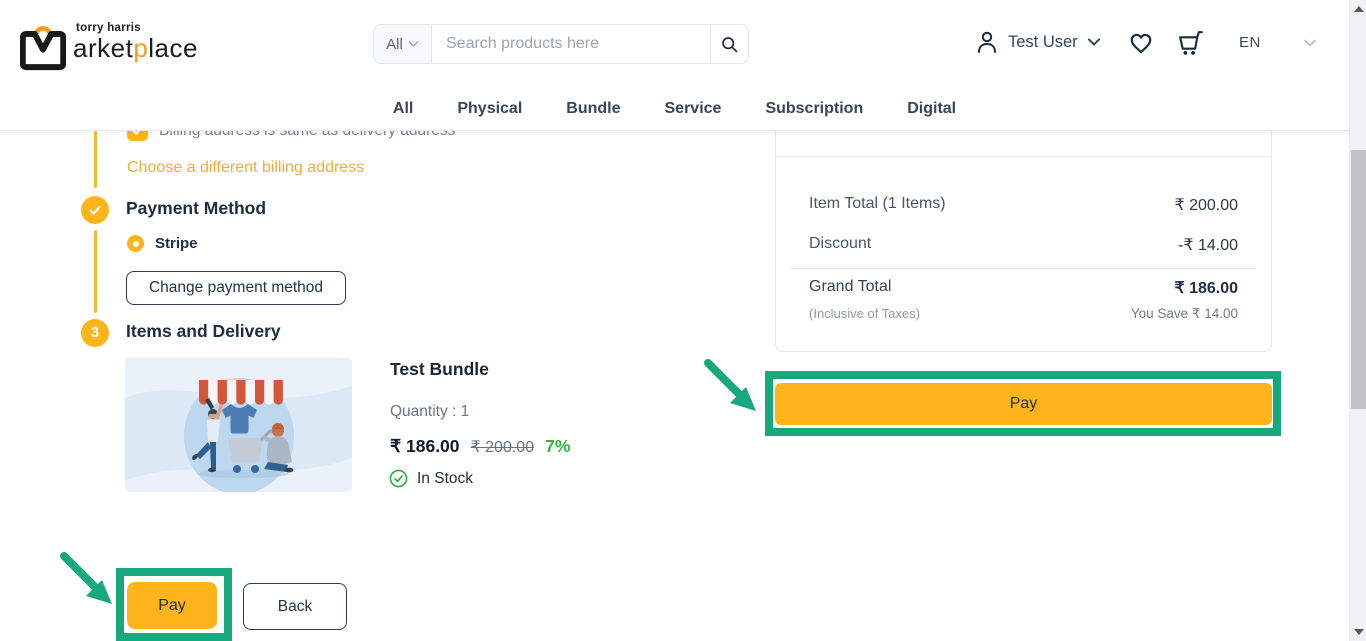 The width and height of the screenshot is (1366, 641). I want to click on discount-row: Discount -₹ 14.00, so click(1023, 245).